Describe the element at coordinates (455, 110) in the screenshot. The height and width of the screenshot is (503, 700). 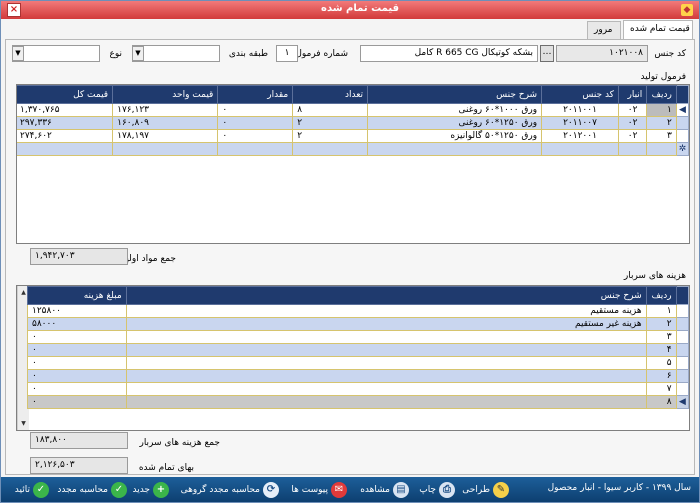
I see `cell: ورق ۱۰۰۰*۶۰ روغنی` at that location.